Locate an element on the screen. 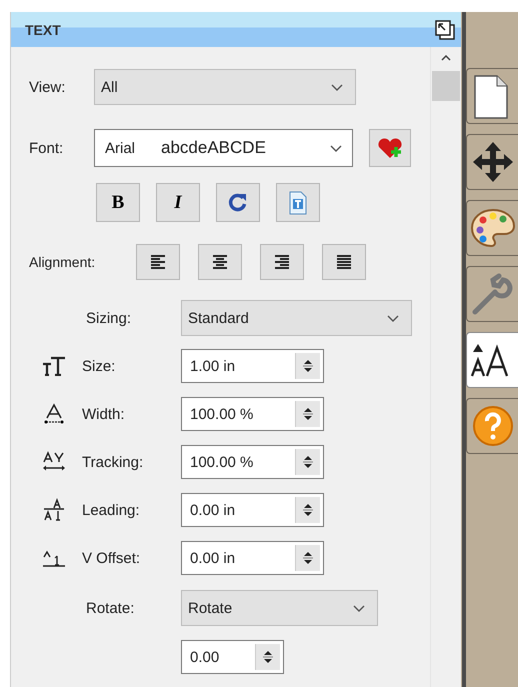 The height and width of the screenshot is (687, 518). scroll-thumb is located at coordinates (446, 86).